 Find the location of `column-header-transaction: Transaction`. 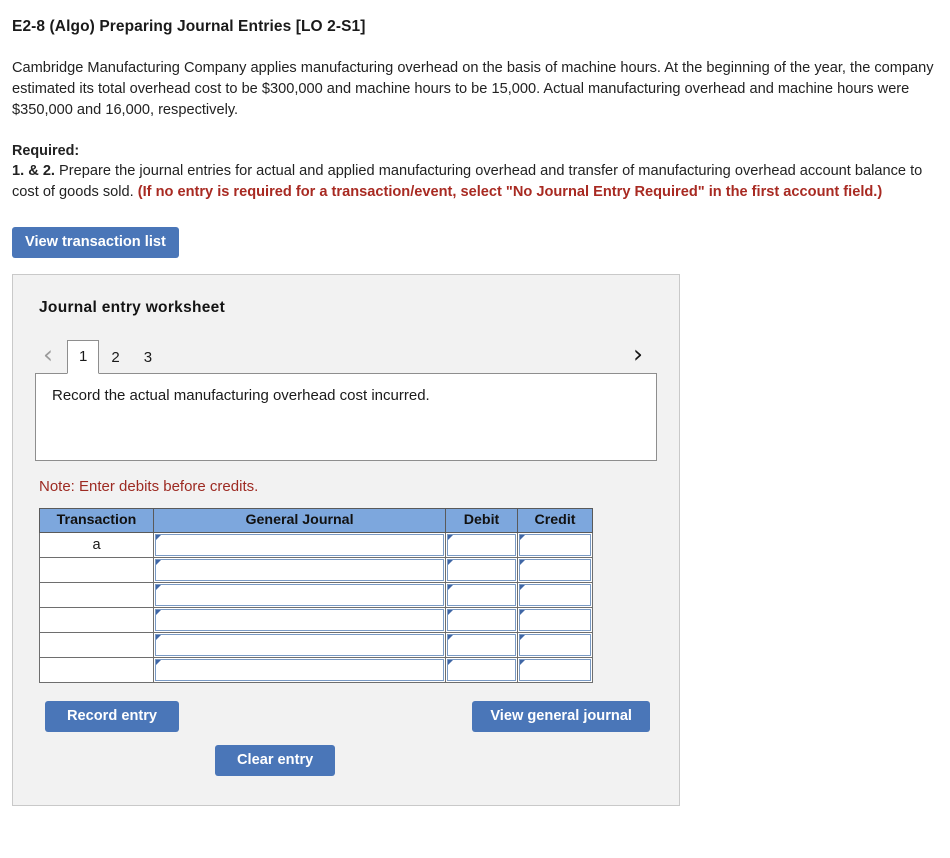

column-header-transaction: Transaction is located at coordinates (96, 520).